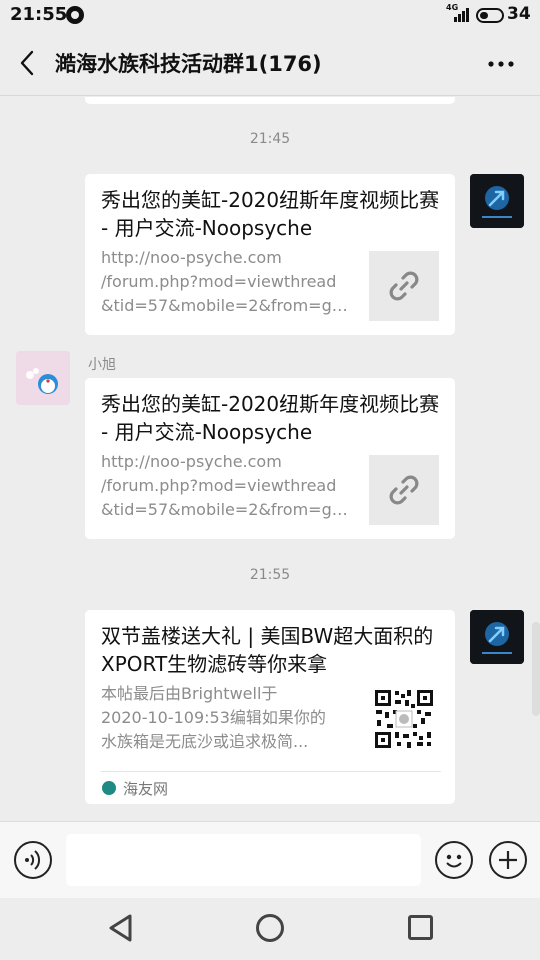 The height and width of the screenshot is (960, 540). Describe the element at coordinates (271, 771) in the screenshot. I see `card-divider` at that location.